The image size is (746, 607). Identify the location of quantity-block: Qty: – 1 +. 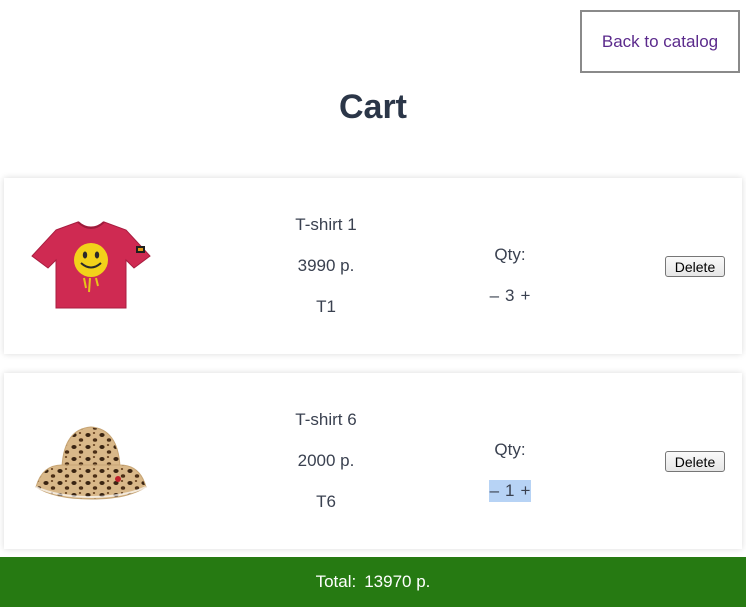
(510, 470).